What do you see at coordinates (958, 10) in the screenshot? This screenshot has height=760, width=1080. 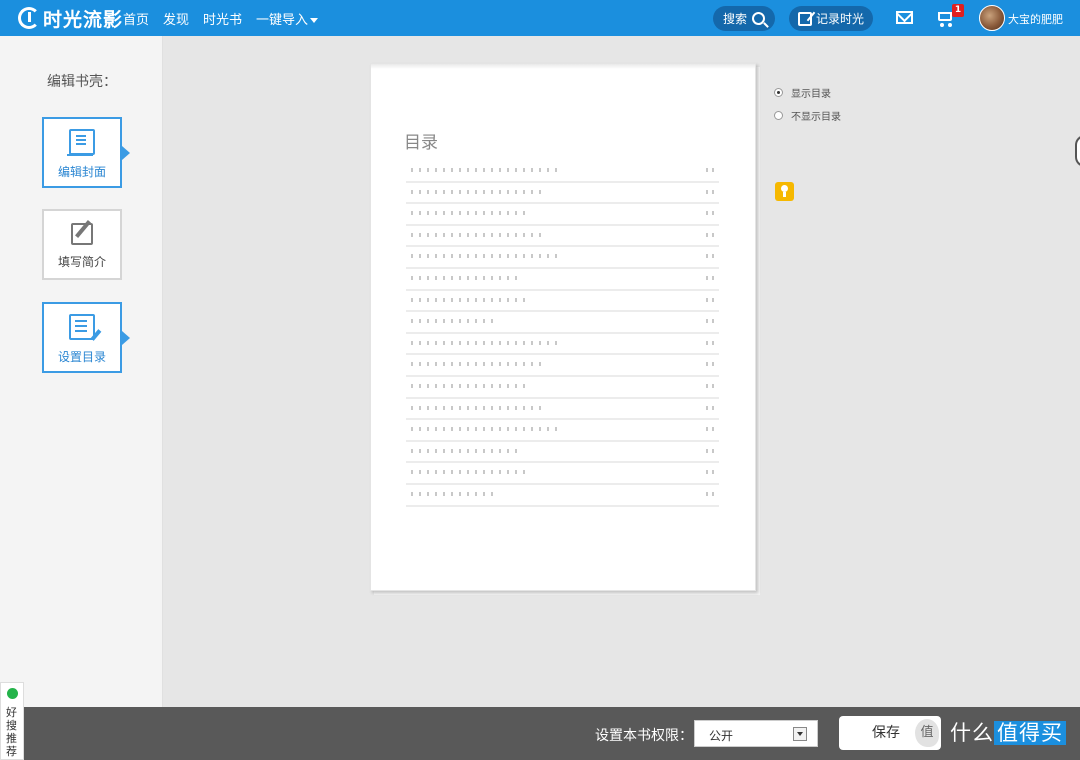 I see `cart-count-badge: 1` at bounding box center [958, 10].